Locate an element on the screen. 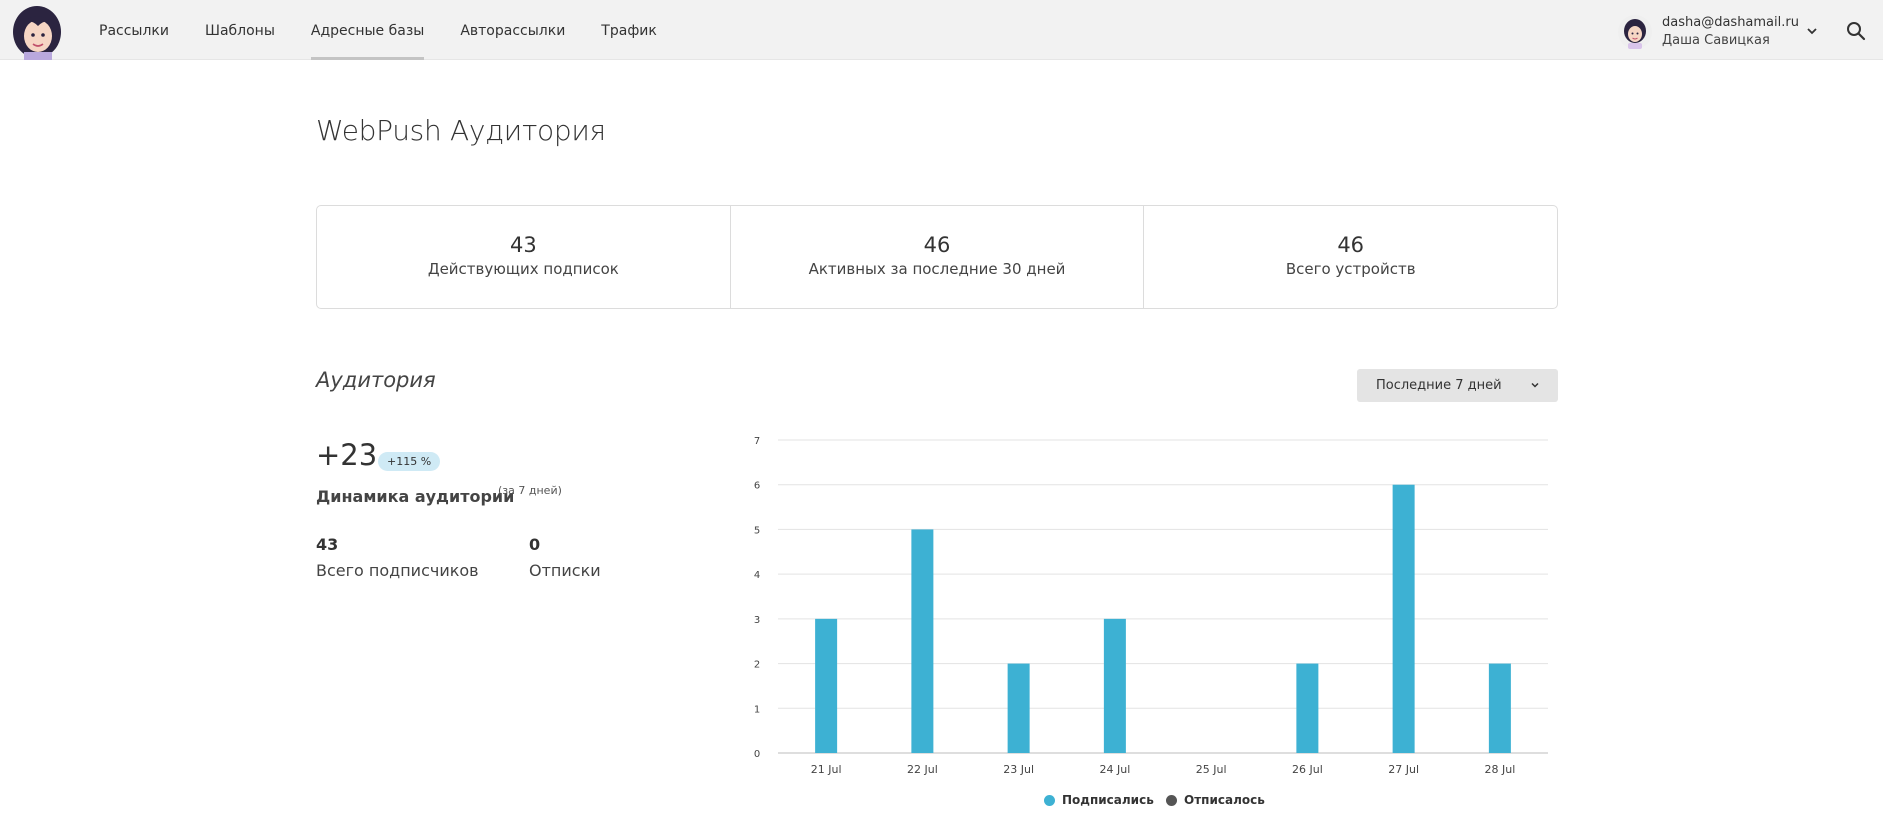 This screenshot has width=1883, height=815. nav-item-templates: Шаблоны is located at coordinates (240, 30).